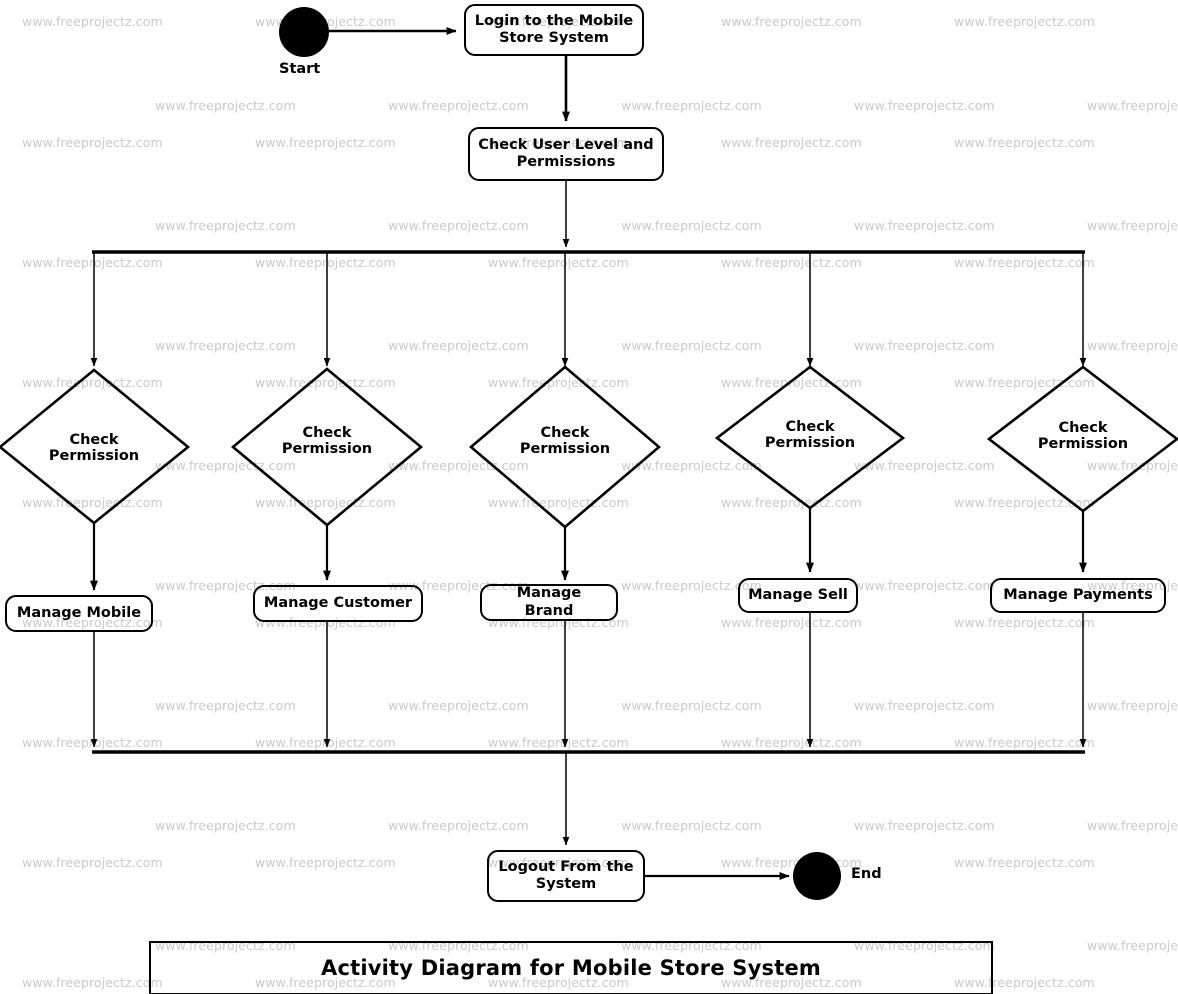  I want to click on diagram-title-bar: Activity Diagram for Mobile Store System, so click(571, 967).